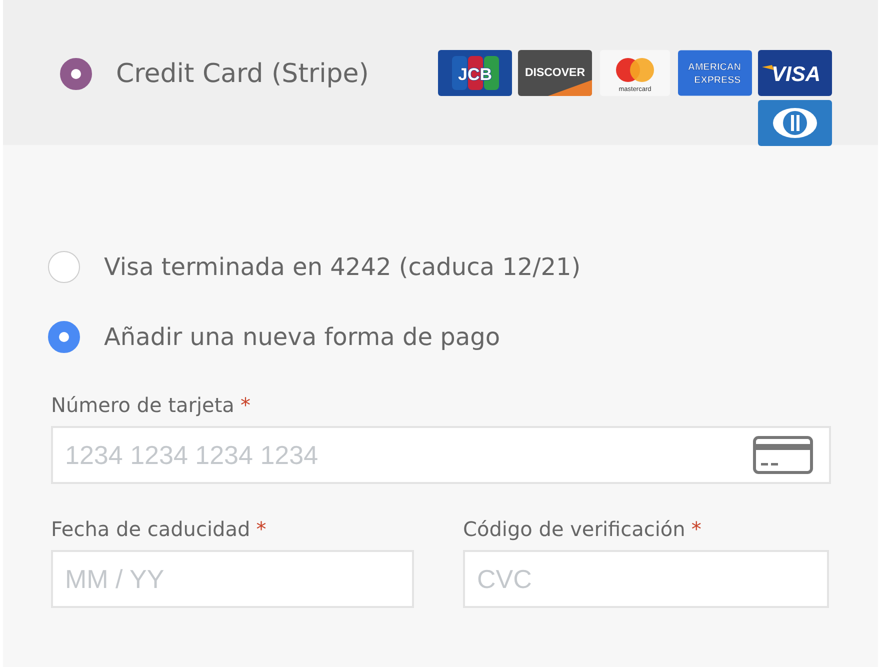  What do you see at coordinates (555, 73) in the screenshot?
I see `discover-logo: DISCOVER` at bounding box center [555, 73].